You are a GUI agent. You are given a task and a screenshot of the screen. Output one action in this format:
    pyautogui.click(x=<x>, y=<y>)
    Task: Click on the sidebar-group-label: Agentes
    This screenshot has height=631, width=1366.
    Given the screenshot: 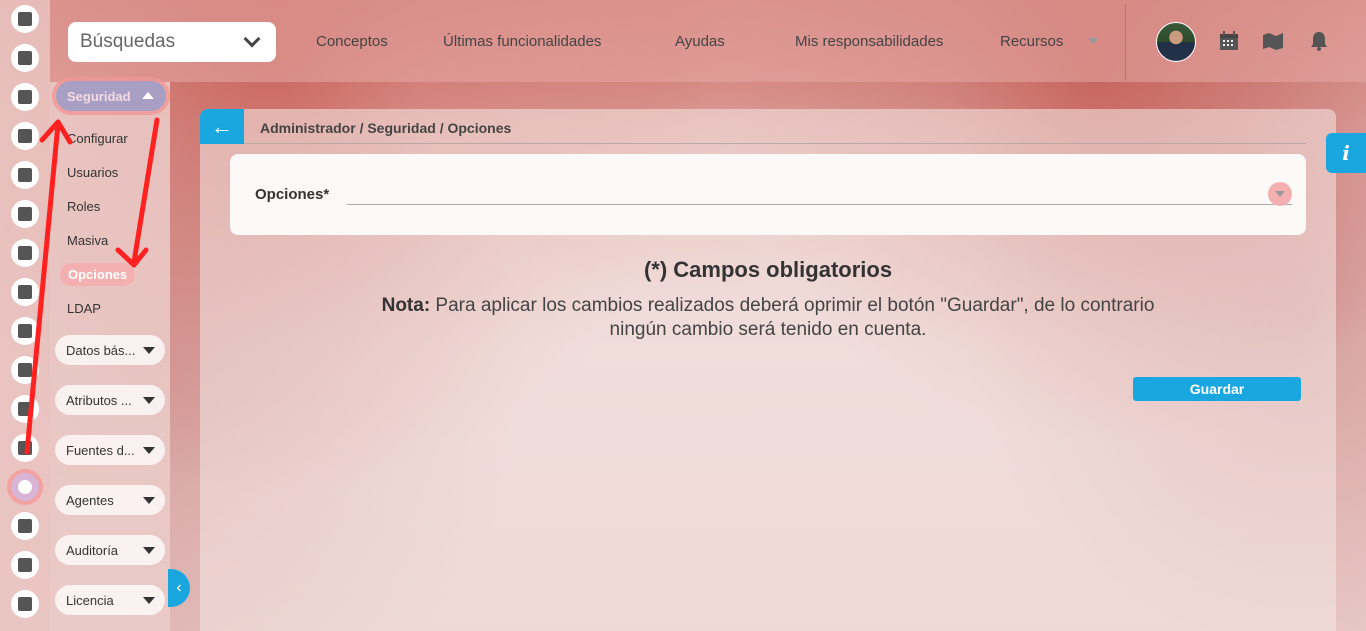 What is the action you would take?
    pyautogui.click(x=90, y=500)
    